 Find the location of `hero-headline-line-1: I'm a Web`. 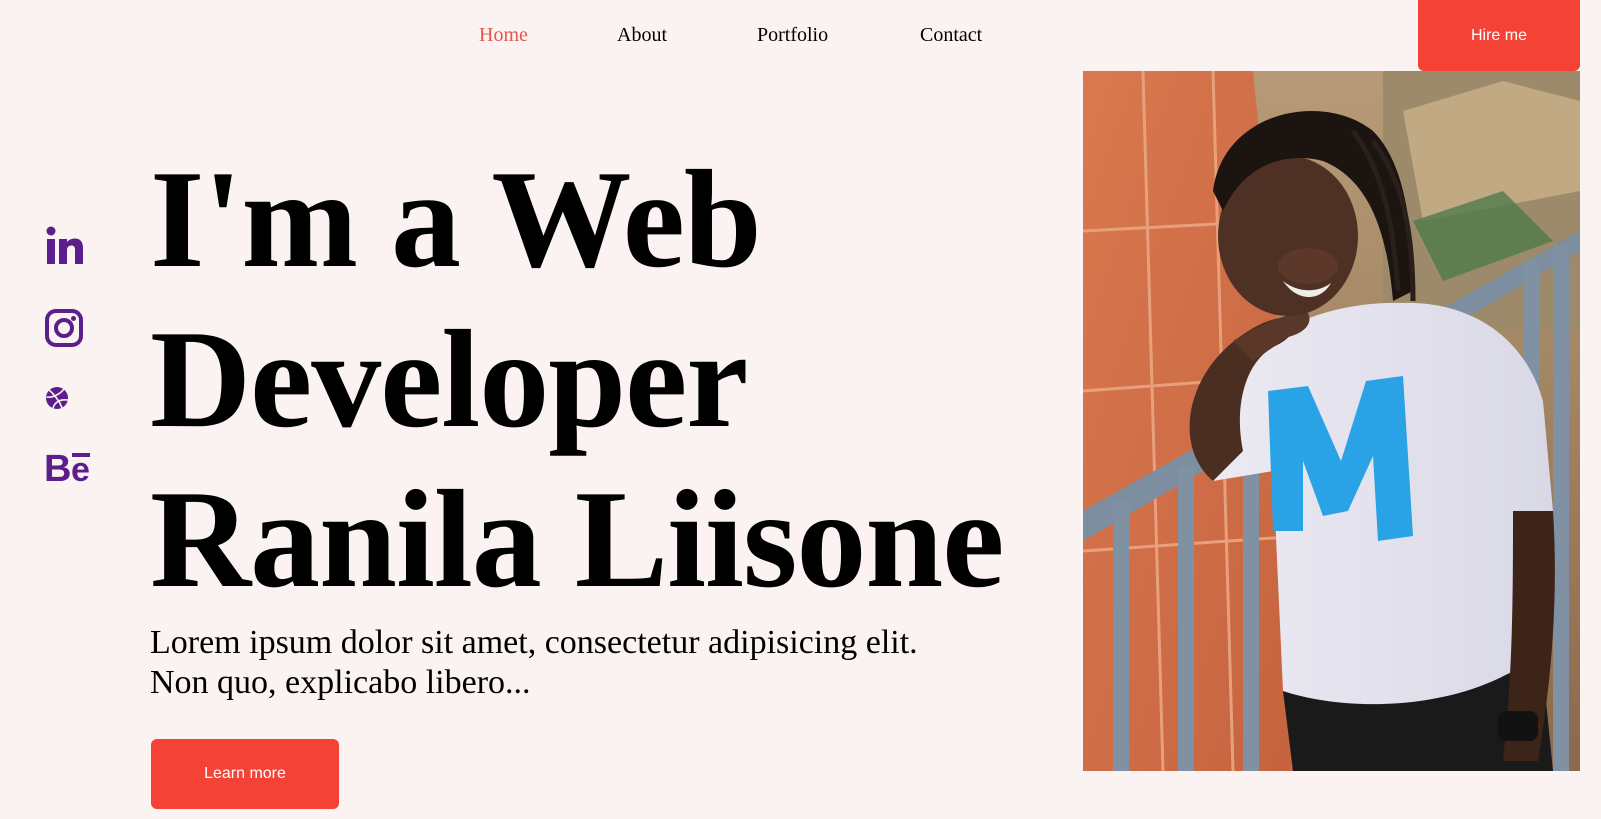

hero-headline-line-1: I'm a Web is located at coordinates (456, 219).